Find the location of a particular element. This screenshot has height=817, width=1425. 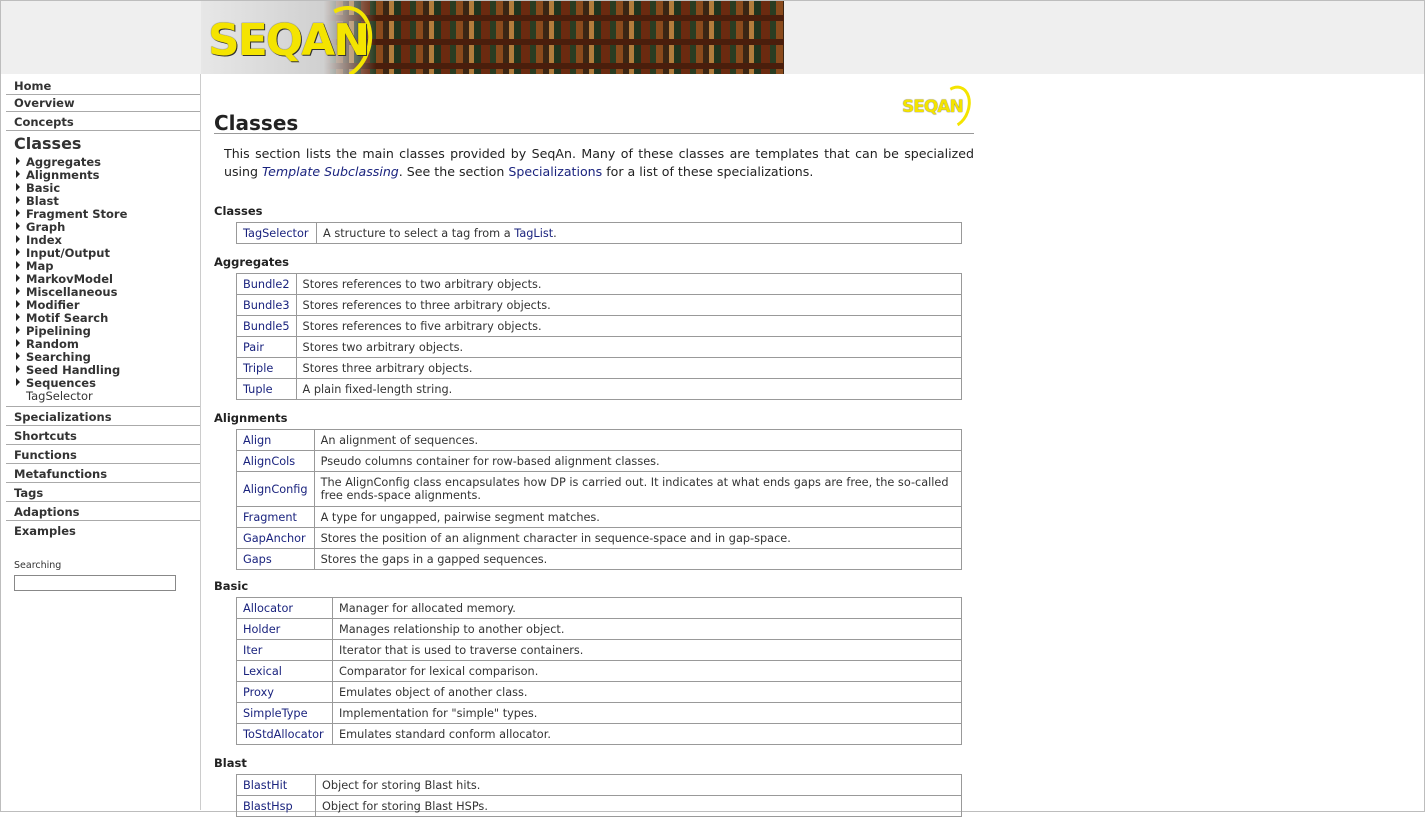

sidebar-subitem-label: MarkovModel is located at coordinates (69, 279).